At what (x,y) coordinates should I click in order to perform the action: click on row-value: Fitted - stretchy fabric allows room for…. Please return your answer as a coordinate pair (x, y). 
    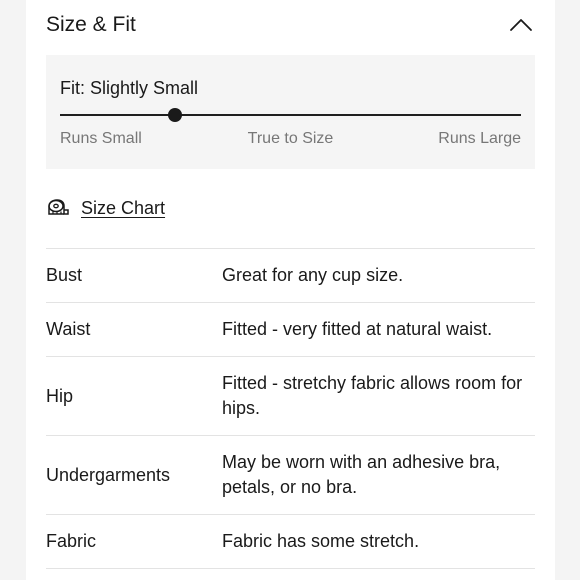
    Looking at the image, I should click on (372, 395).